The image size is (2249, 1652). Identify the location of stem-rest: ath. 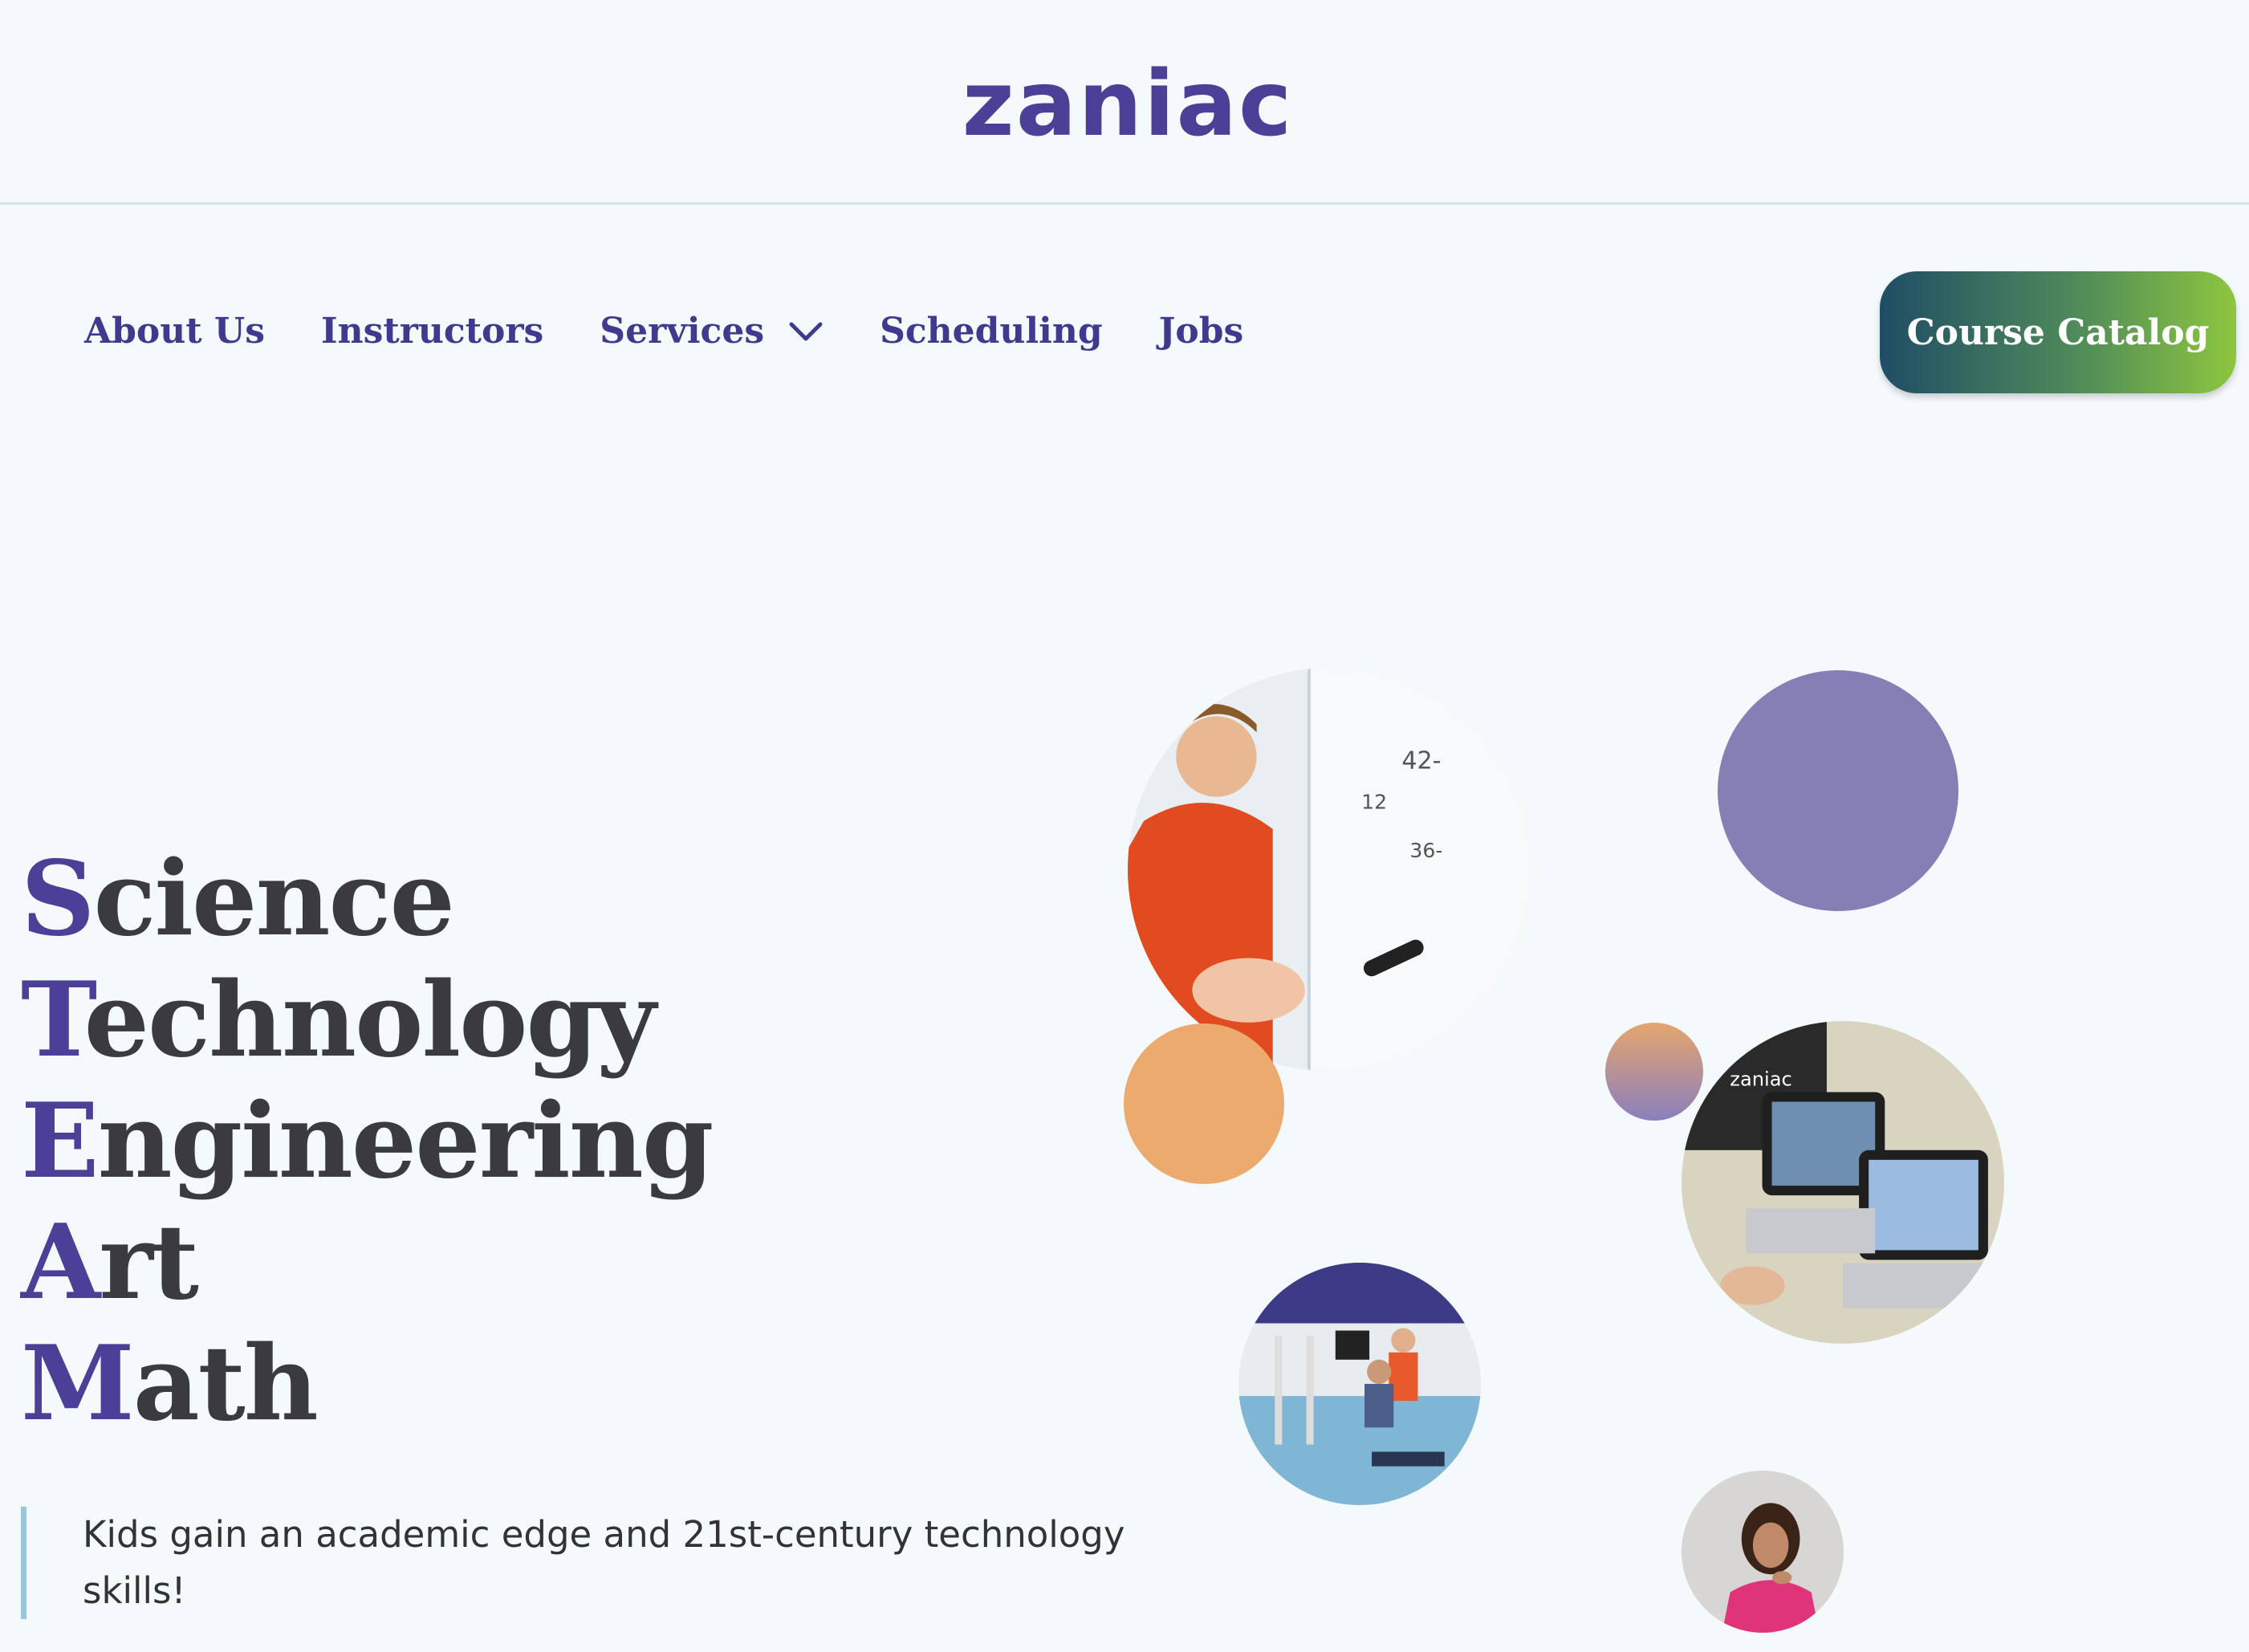
(225, 1384).